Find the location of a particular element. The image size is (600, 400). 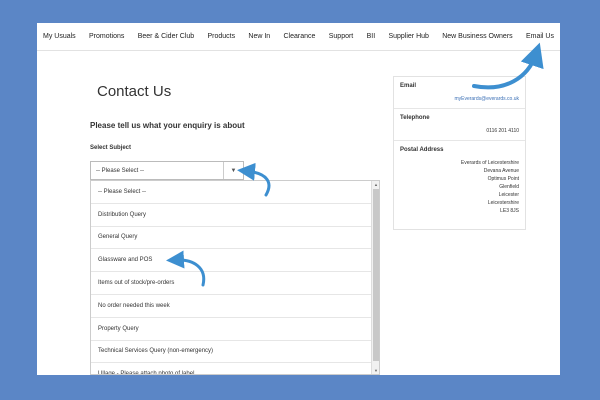

nav-new-business-owners: New Business Owners is located at coordinates (477, 36).